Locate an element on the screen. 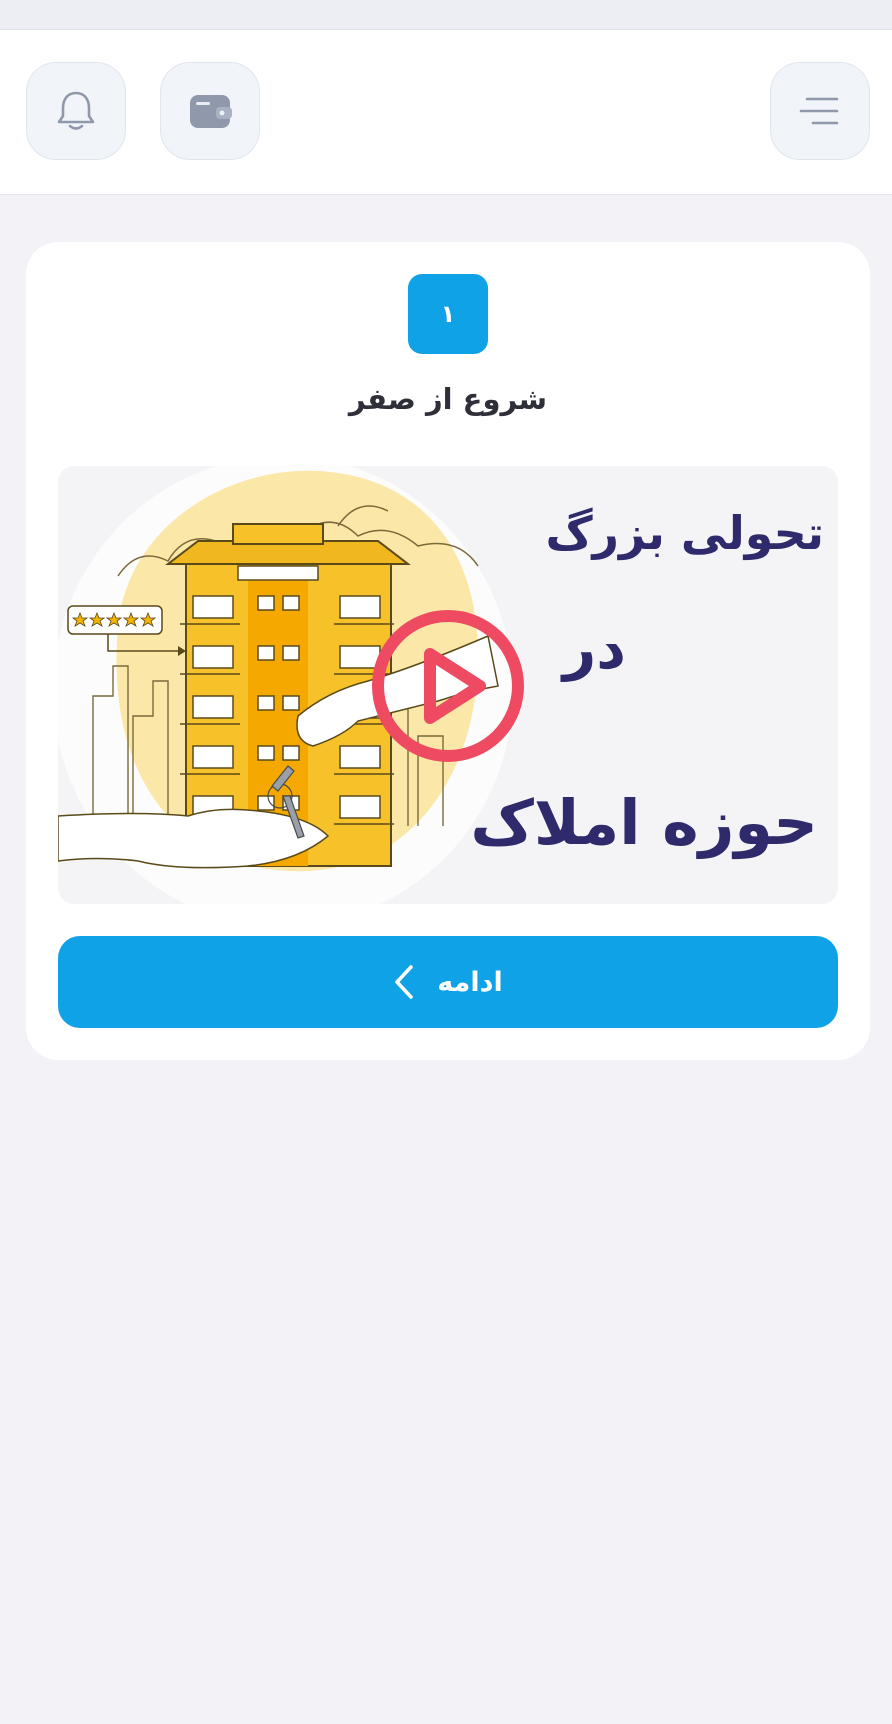 This screenshot has width=892, height=1724. play-icon is located at coordinates (448, 686).